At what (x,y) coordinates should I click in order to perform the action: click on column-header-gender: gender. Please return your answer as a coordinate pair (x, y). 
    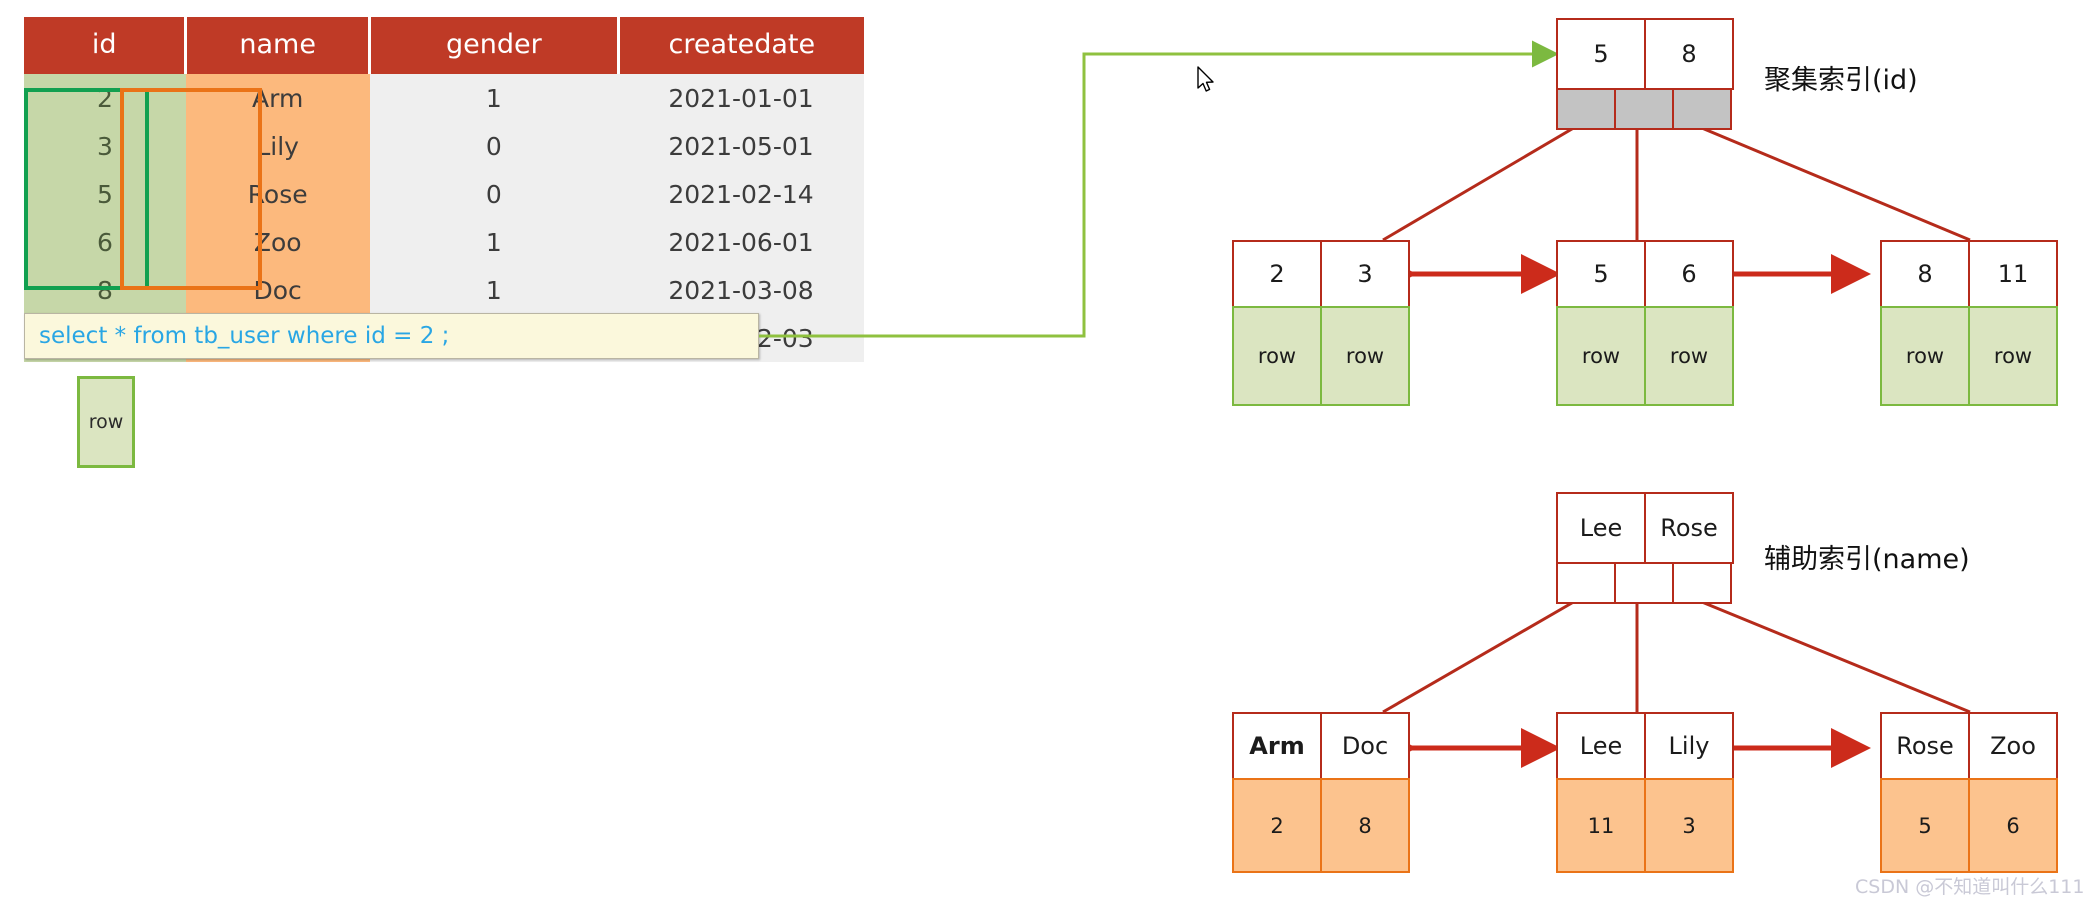
    Looking at the image, I should click on (494, 45).